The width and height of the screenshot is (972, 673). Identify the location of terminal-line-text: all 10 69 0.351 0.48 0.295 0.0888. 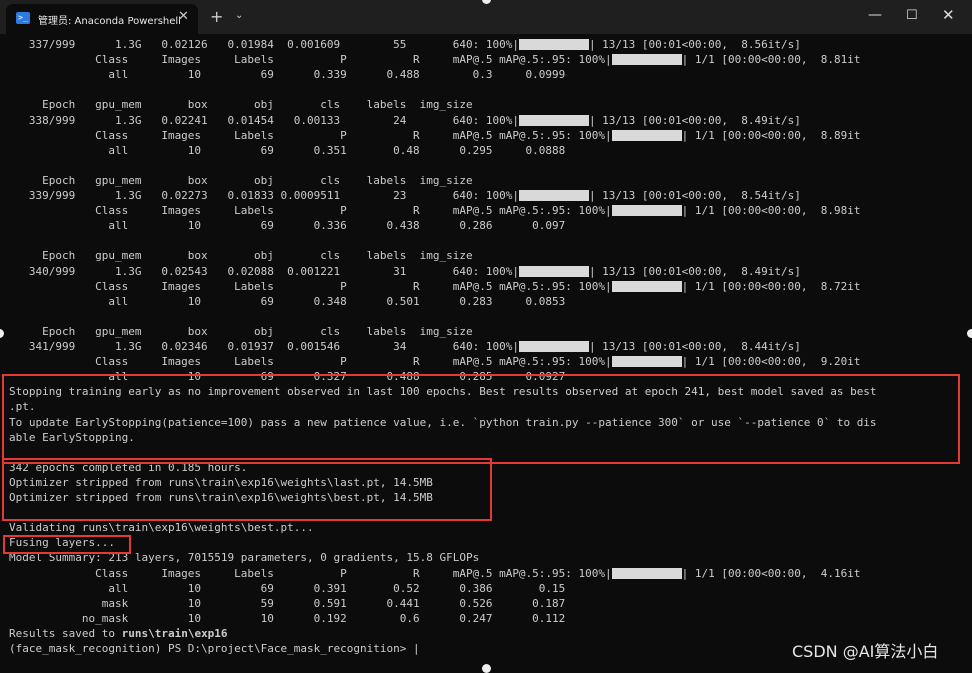
(287, 150).